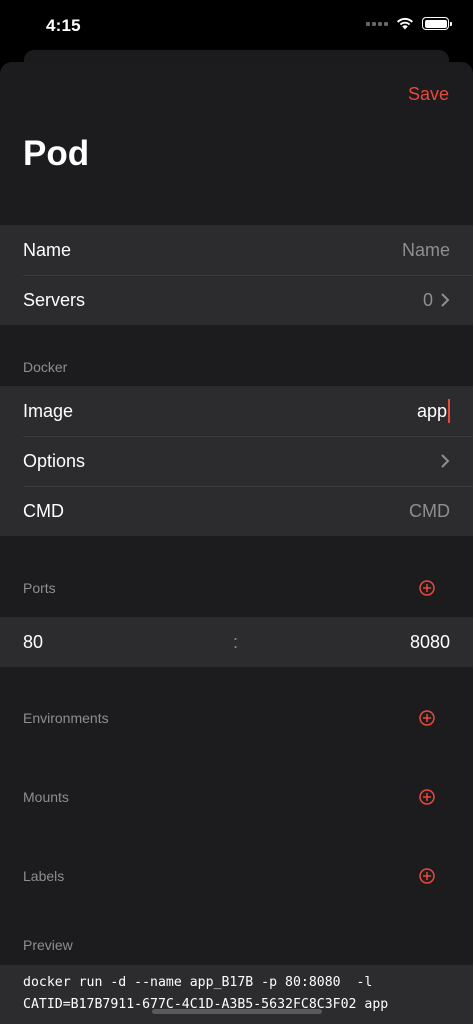 This screenshot has height=1024, width=473. Describe the element at coordinates (46, 797) in the screenshot. I see `mounts-section-header: Mounts` at that location.